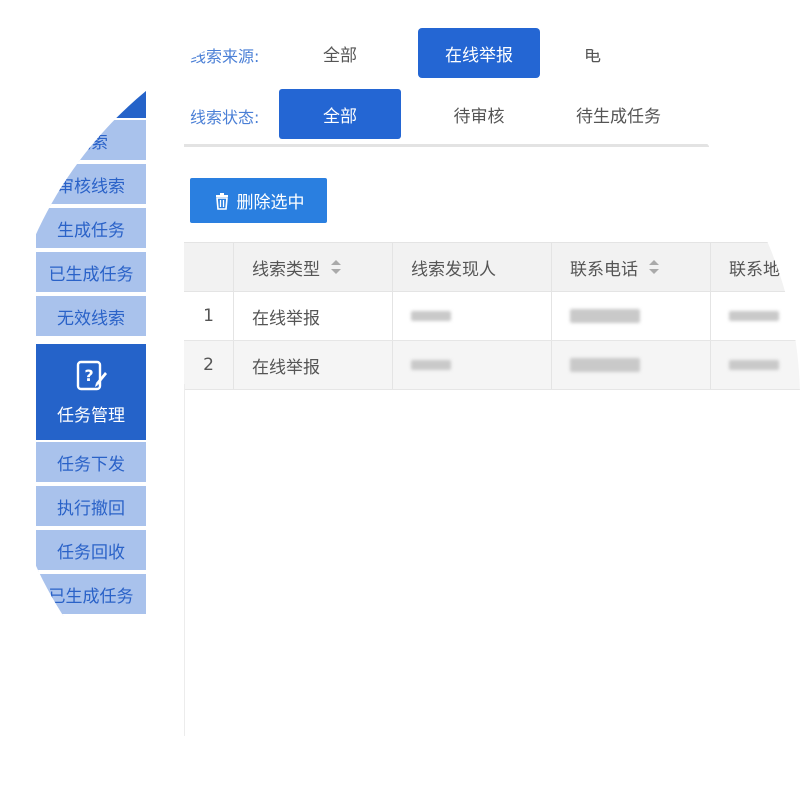  I want to click on sidebar-item-label: 审核线索, so click(91, 186).